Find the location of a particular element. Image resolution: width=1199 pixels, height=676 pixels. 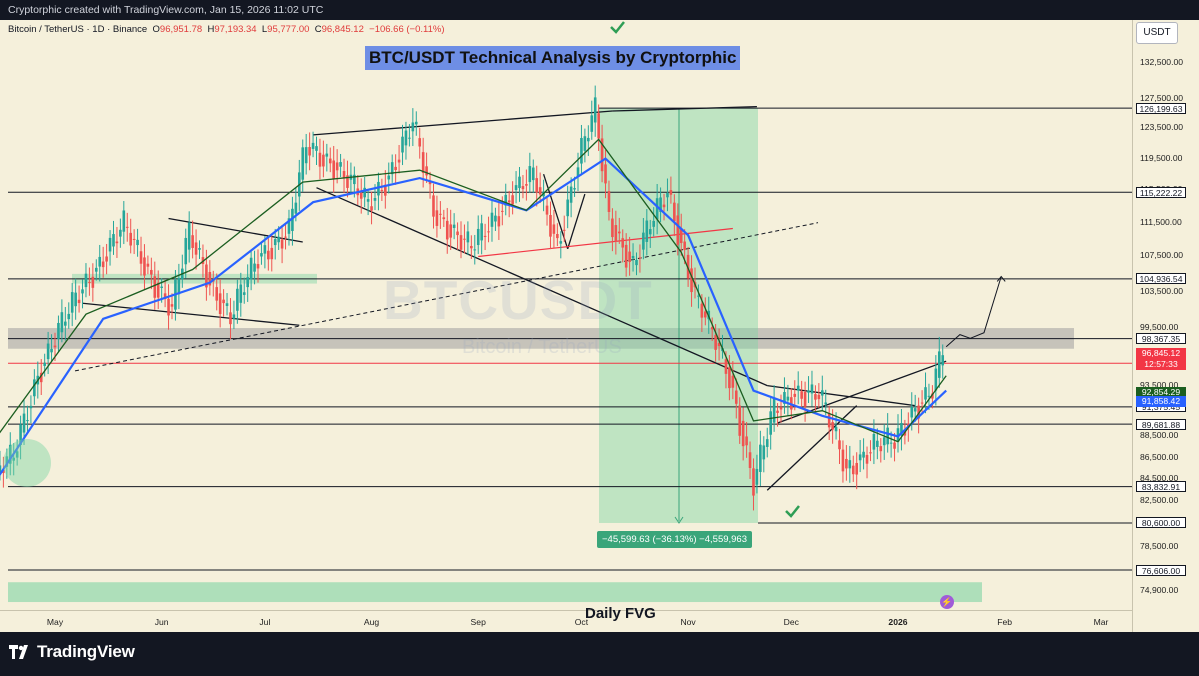

price-tick: 86,500.00 is located at coordinates (1159, 456).